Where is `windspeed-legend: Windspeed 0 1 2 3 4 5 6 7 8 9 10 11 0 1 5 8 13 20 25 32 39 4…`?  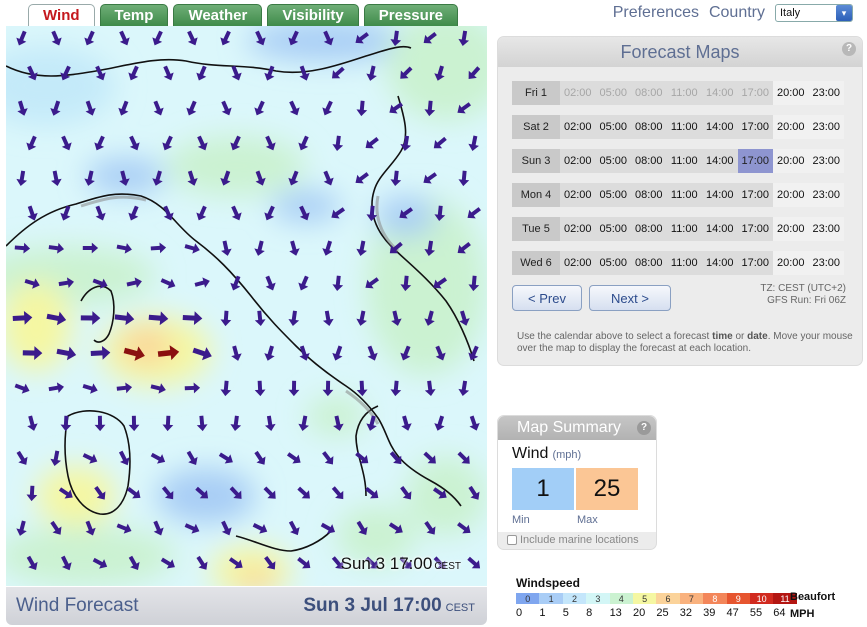
windspeed-legend: Windspeed 0 1 2 3 4 5 6 7 8 9 10 11 0 1 5 8 13 20 25 32 39 4… is located at coordinates (675, 598).